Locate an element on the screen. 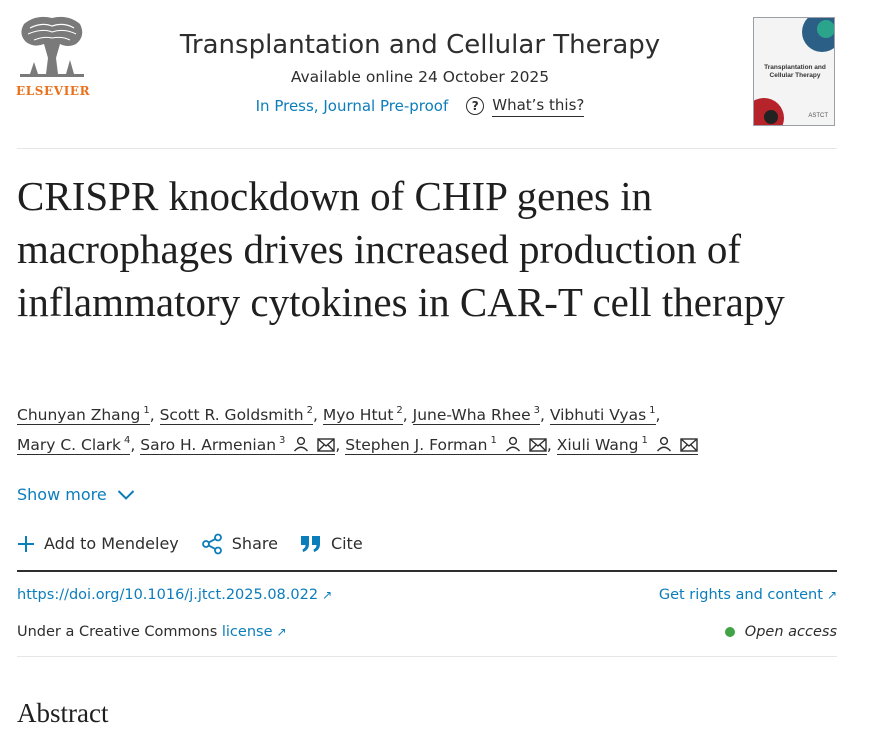  author-link: Scott R. Goldsmith 2 is located at coordinates (236, 415).